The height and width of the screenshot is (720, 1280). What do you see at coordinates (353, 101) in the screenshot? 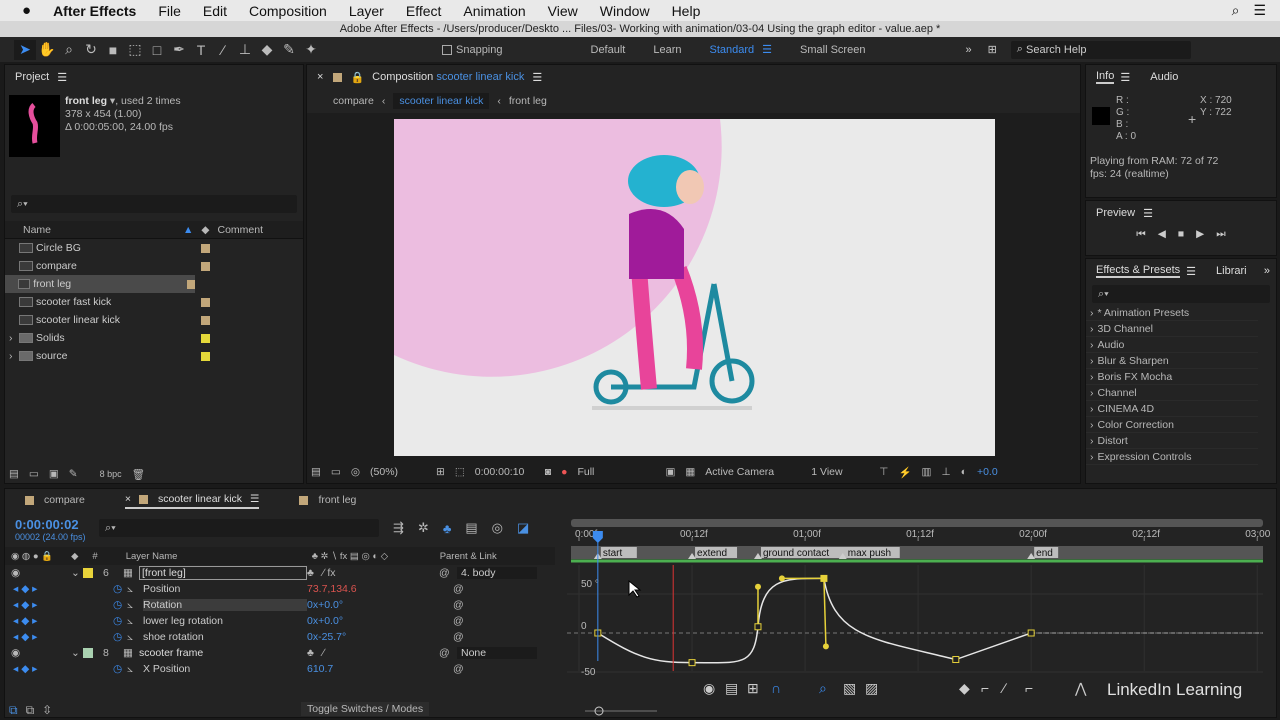
I see `breadcrumb-compare: compare` at bounding box center [353, 101].